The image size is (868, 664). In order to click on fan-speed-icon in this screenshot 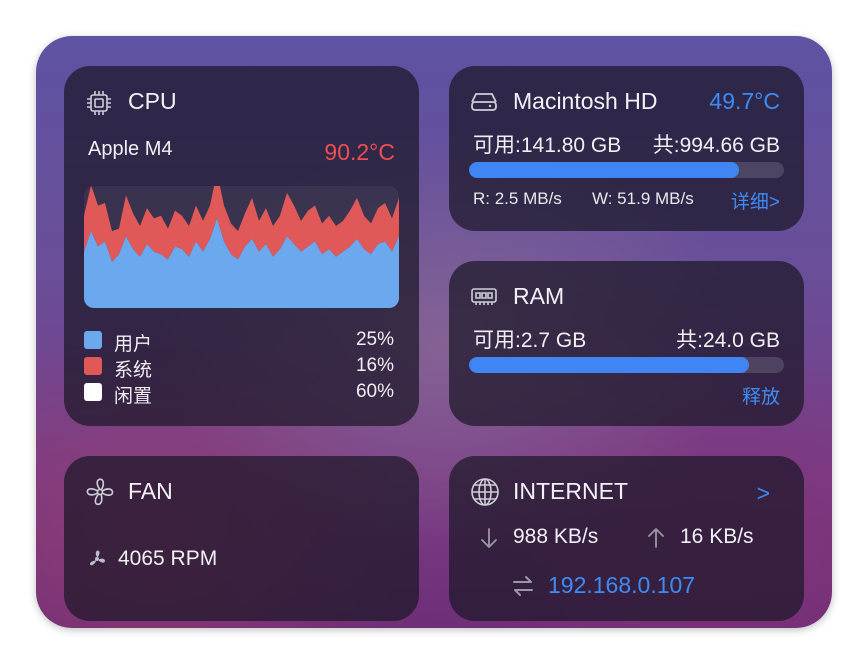, I will do `click(97, 558)`.